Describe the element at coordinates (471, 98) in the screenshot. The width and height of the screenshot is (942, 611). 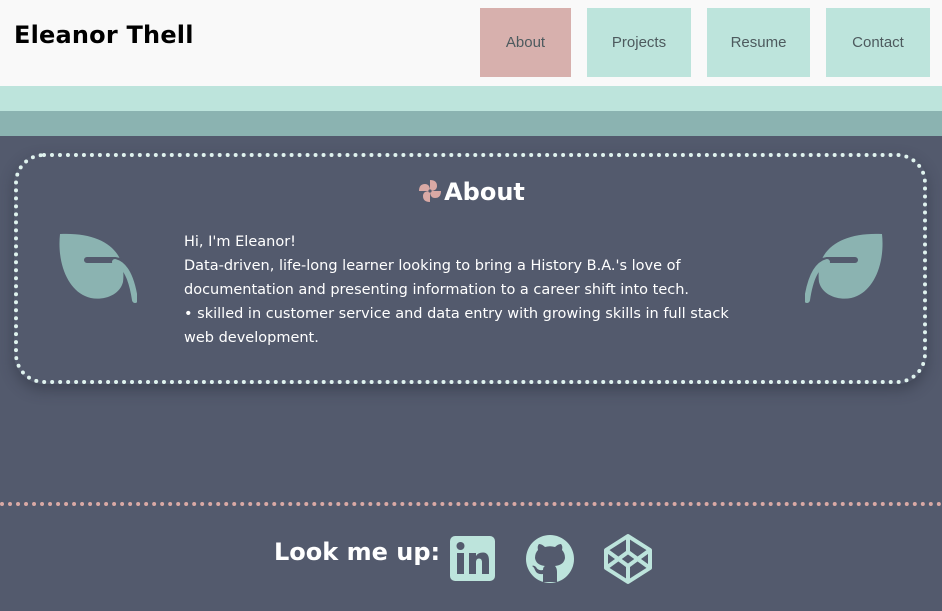
I see `header-band-light` at that location.